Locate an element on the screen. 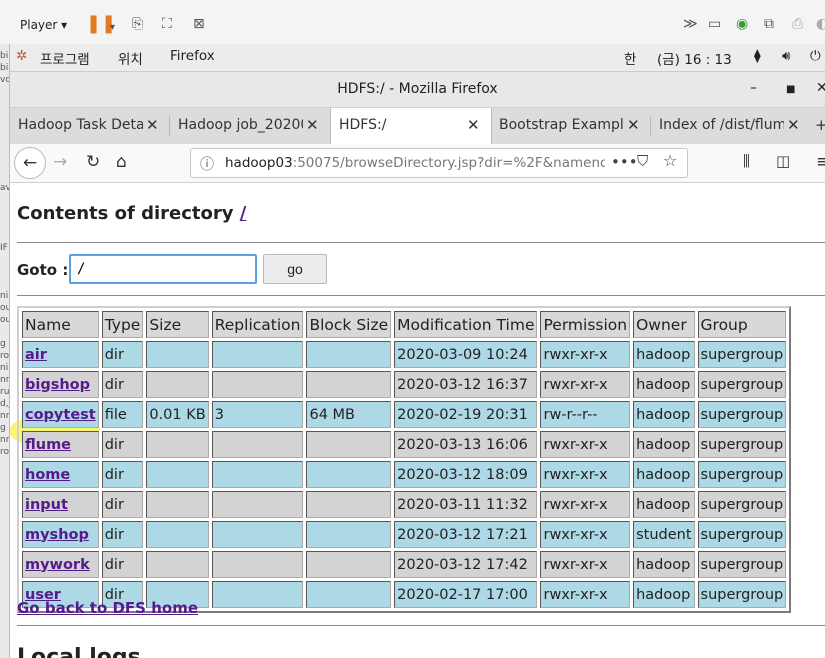  tab-hdfs-root: HDFS:/ ✕ is located at coordinates (411, 126).